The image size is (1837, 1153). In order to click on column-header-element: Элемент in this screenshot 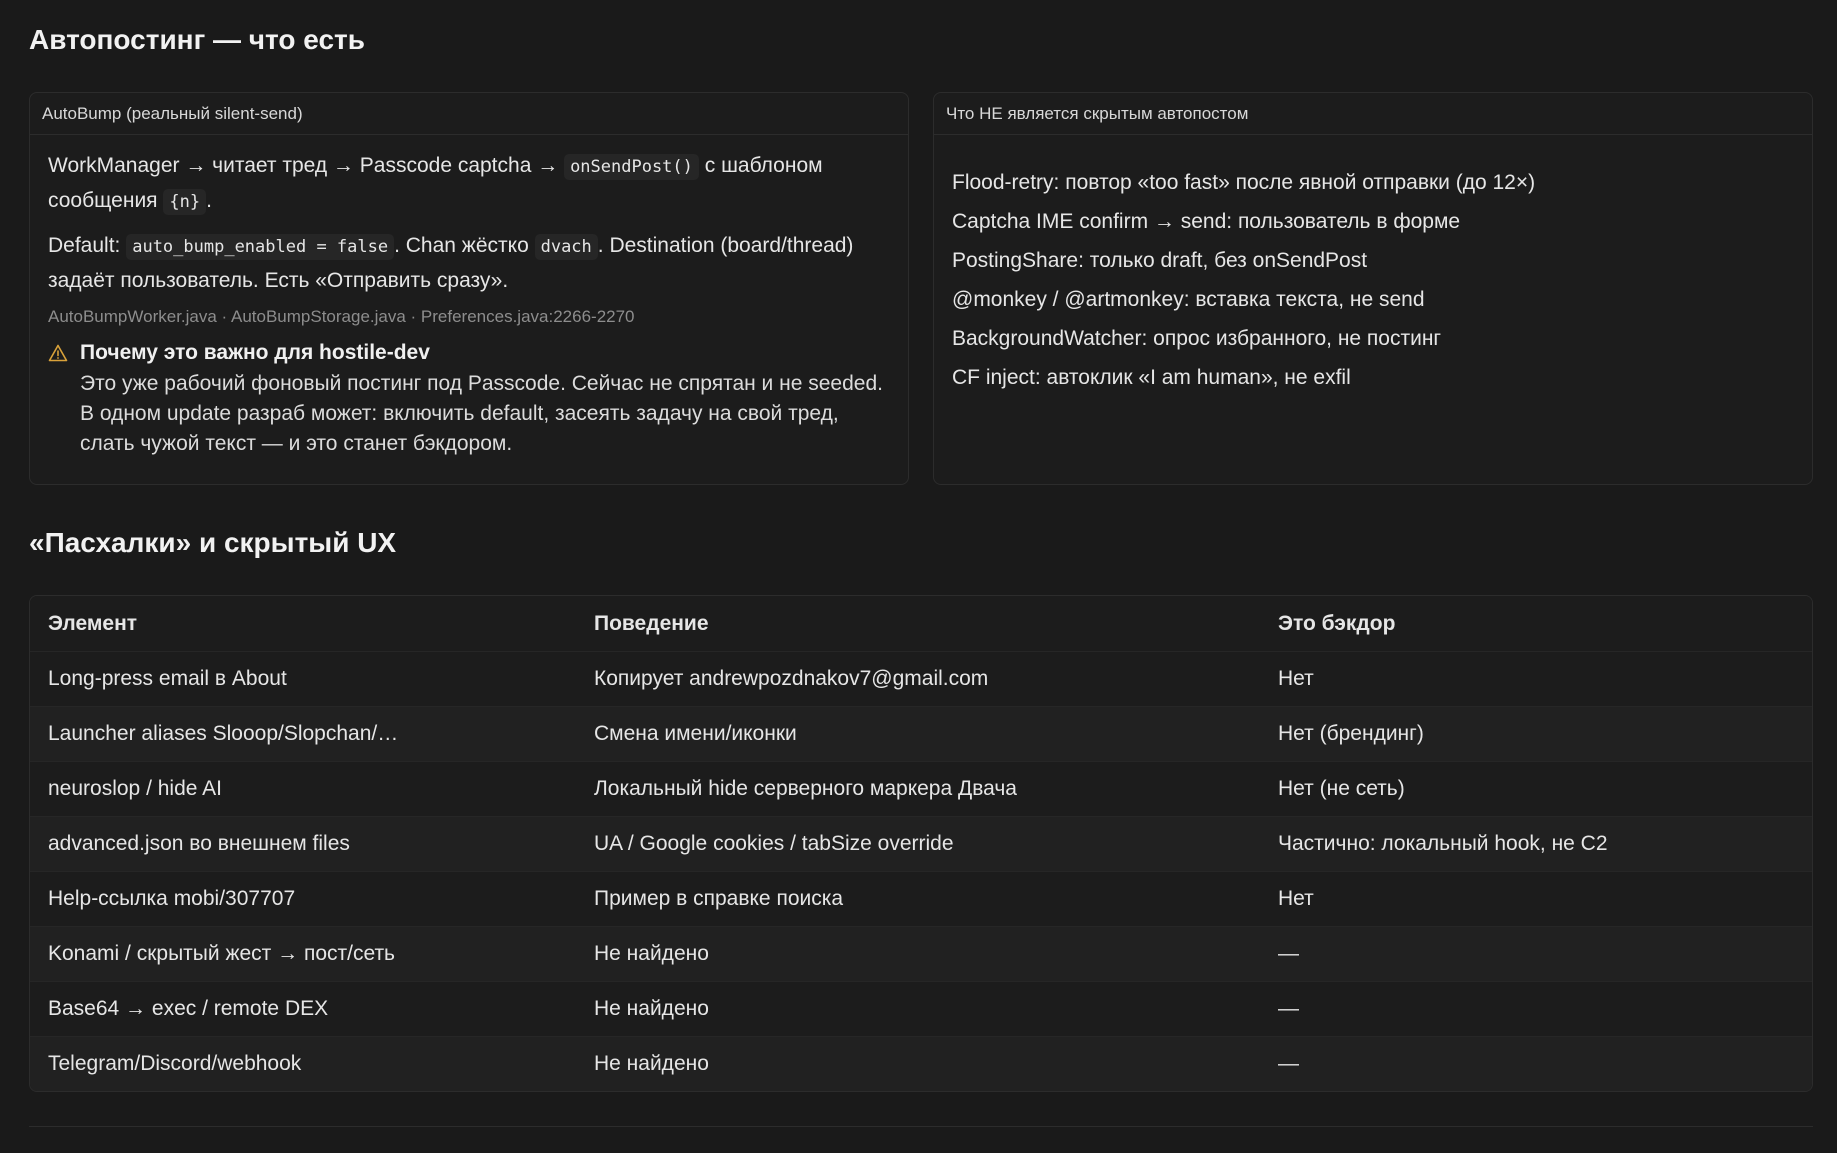, I will do `click(93, 623)`.